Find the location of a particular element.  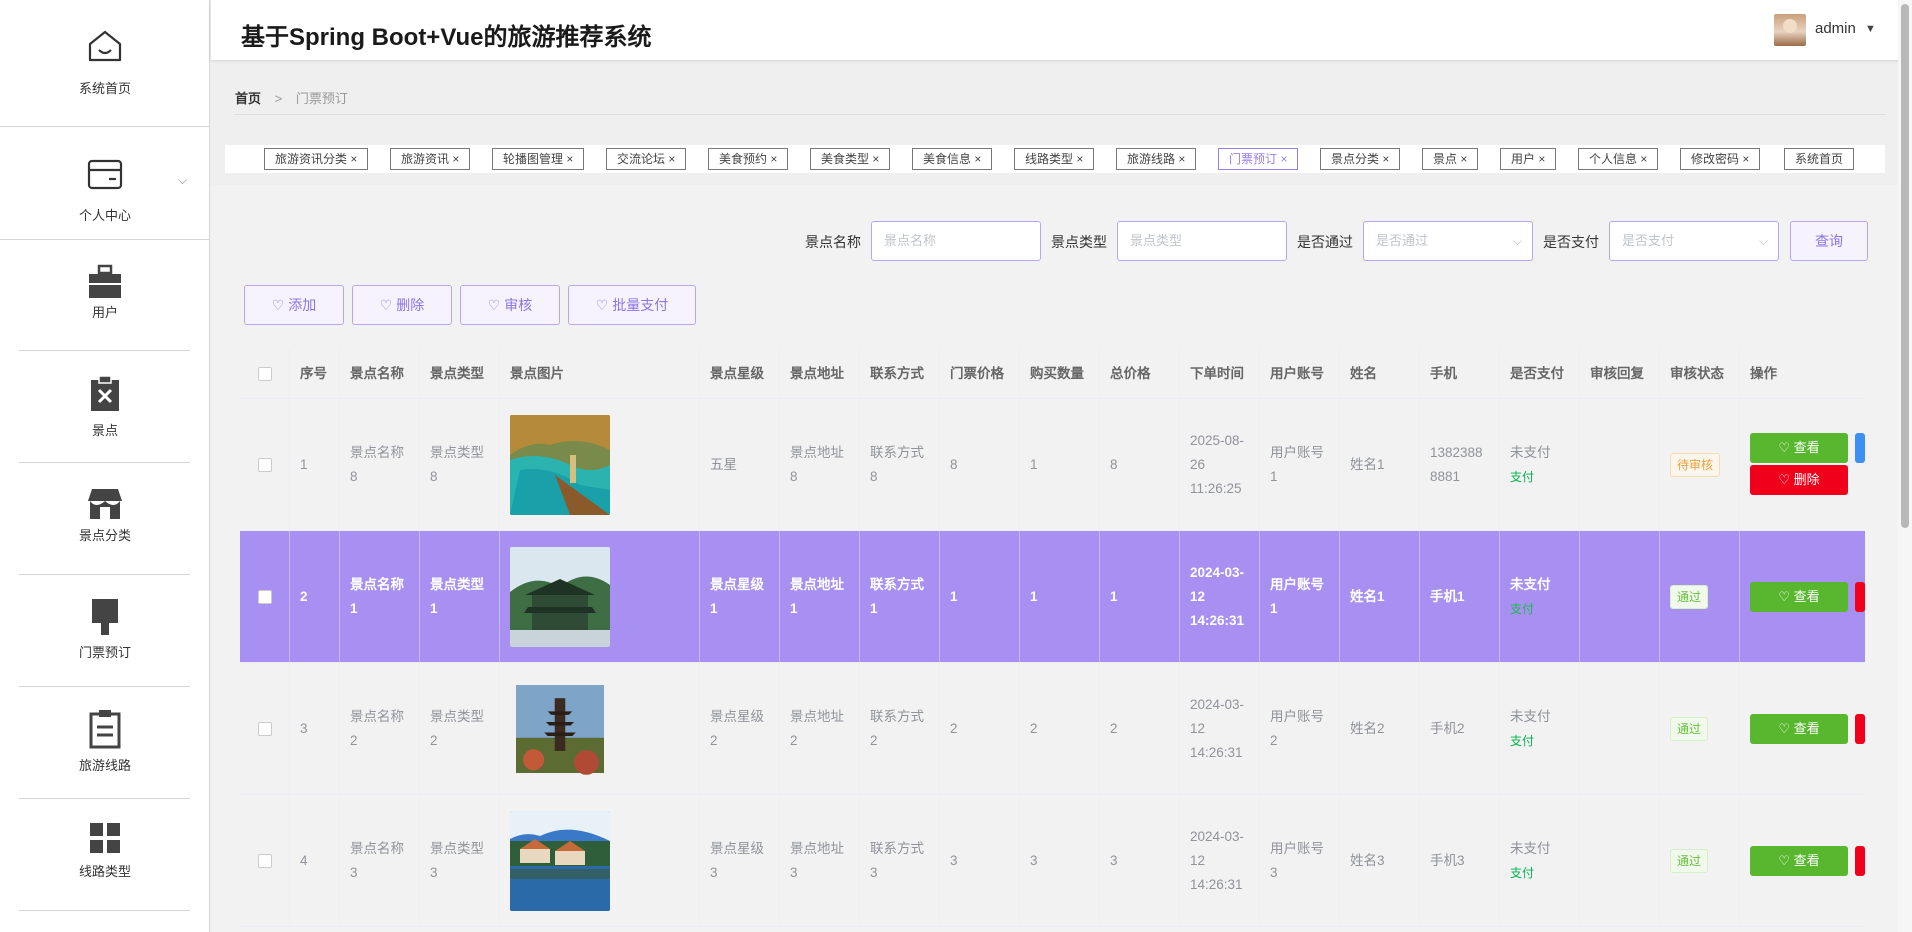

select-all-checkbox-cell is located at coordinates (265, 373).